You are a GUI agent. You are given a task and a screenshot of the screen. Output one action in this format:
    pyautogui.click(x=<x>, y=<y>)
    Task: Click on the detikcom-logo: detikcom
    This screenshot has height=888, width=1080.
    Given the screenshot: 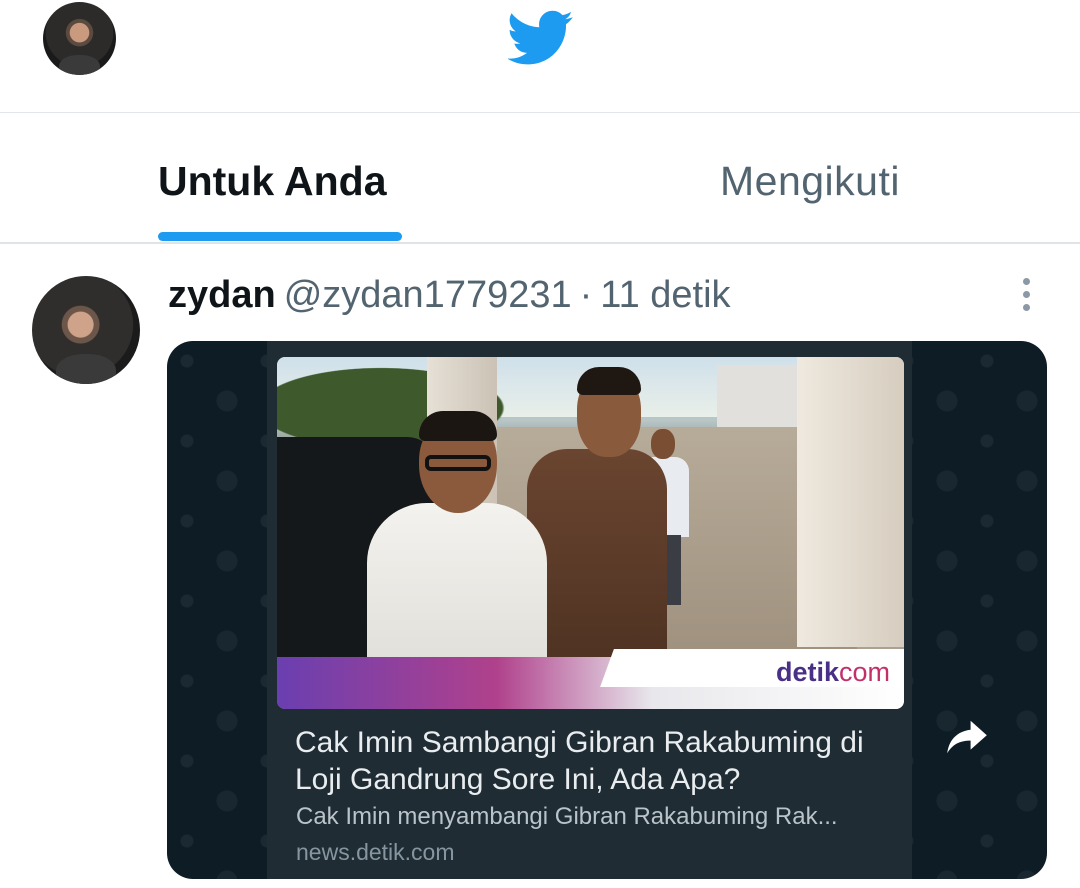 What is the action you would take?
    pyautogui.click(x=832, y=672)
    